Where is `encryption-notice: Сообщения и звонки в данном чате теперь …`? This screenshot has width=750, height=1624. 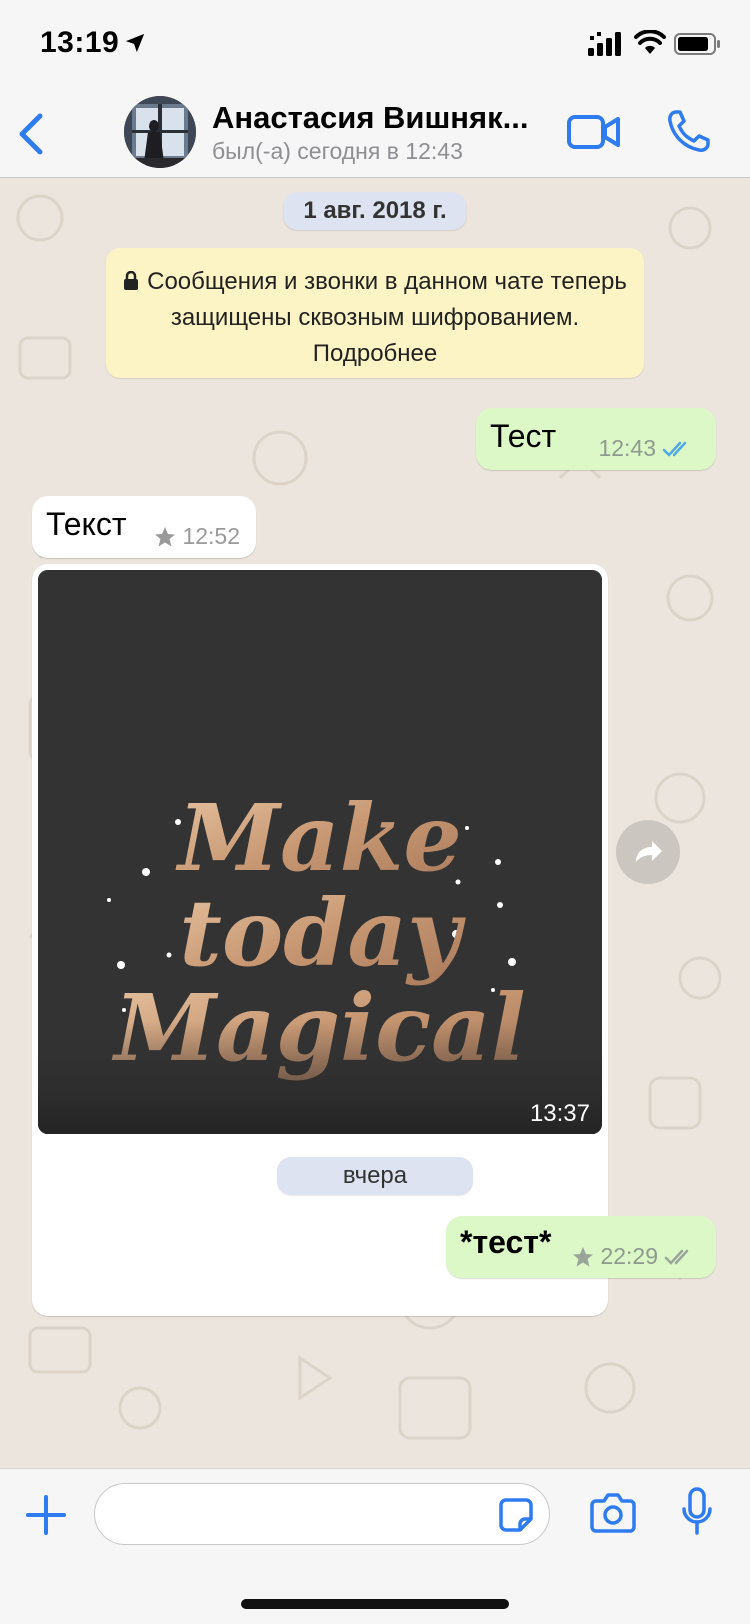
encryption-notice: Сообщения и звонки в данном чате теперь … is located at coordinates (375, 313).